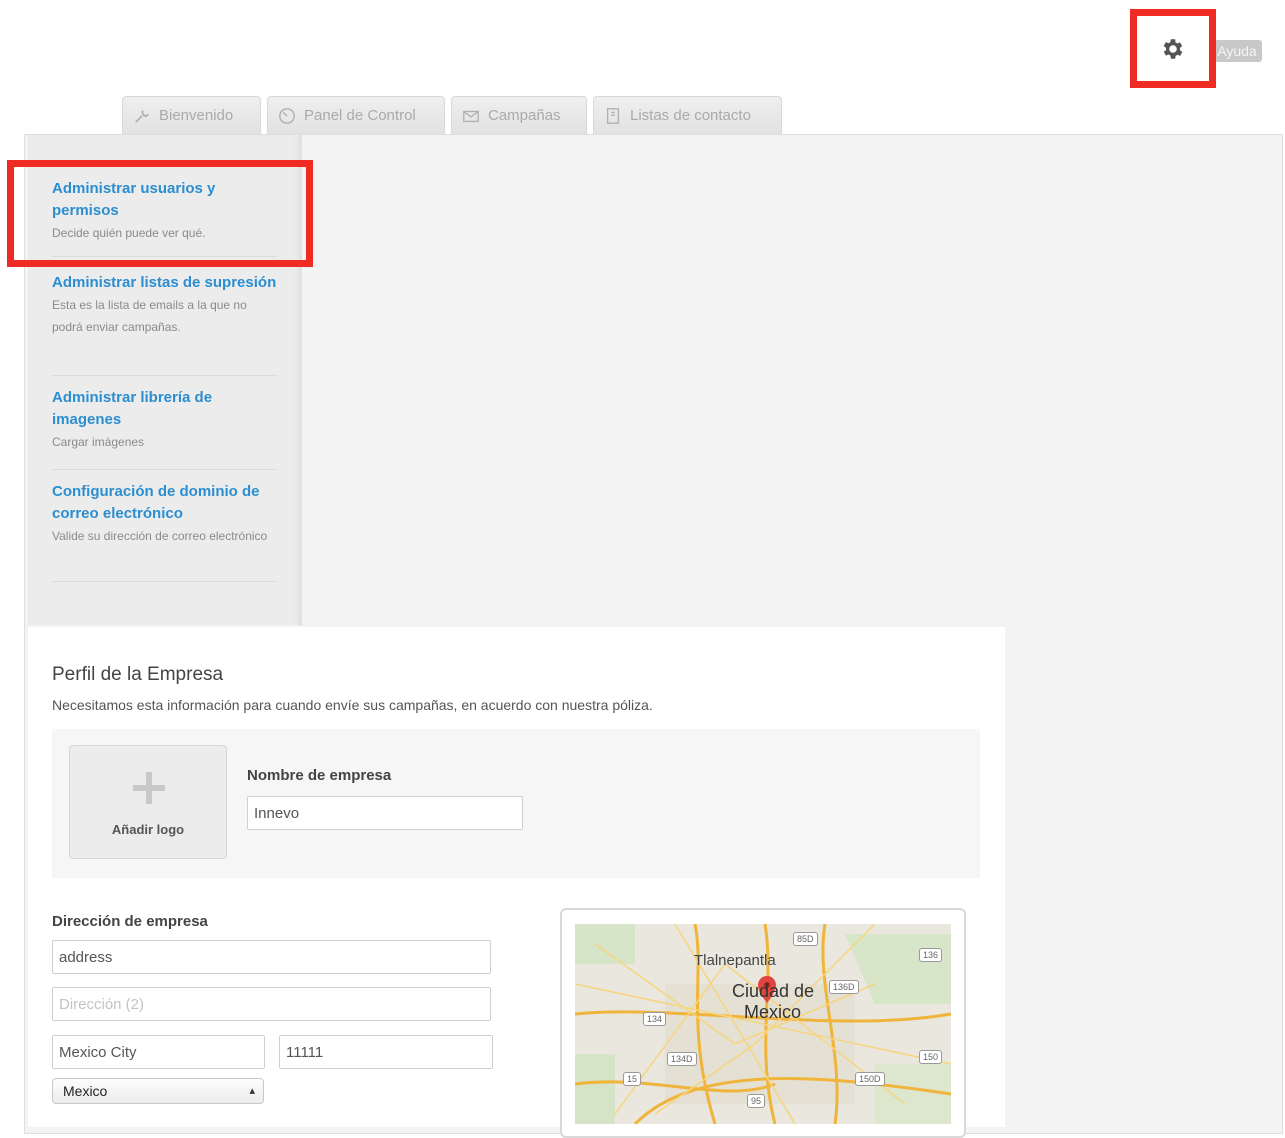 Image resolution: width=1285 pixels, height=1138 pixels. Describe the element at coordinates (613, 116) in the screenshot. I see `contact-book-icon` at that location.